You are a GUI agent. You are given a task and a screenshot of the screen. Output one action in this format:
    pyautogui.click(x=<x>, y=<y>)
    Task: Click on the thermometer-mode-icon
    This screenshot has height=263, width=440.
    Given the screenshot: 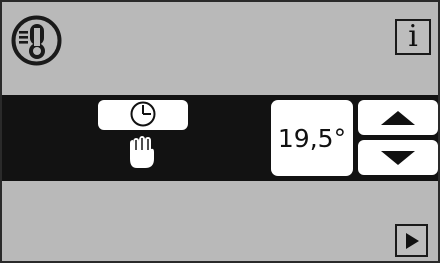 What is the action you would take?
    pyautogui.click(x=36, y=40)
    